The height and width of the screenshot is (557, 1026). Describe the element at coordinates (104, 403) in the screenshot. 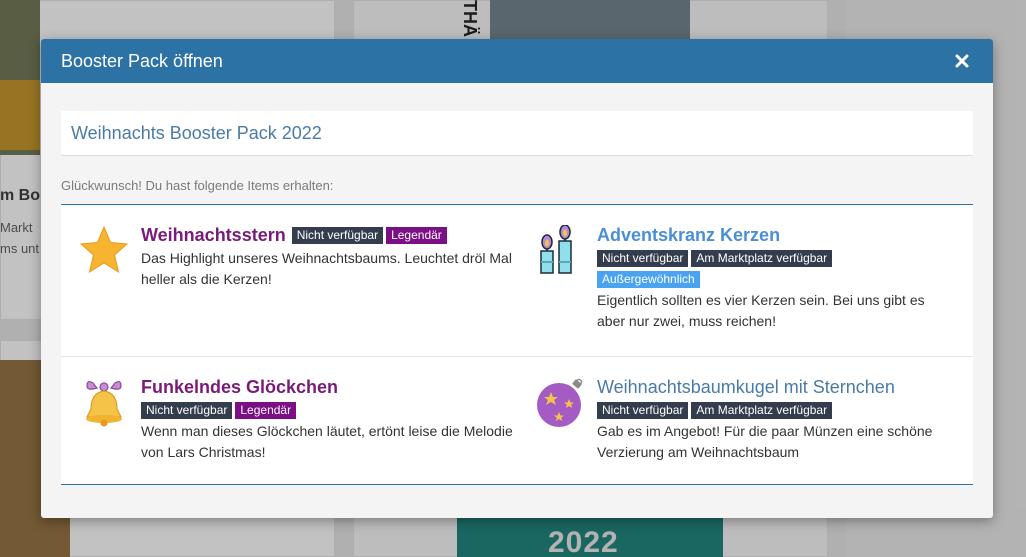

I see `bell-icon` at that location.